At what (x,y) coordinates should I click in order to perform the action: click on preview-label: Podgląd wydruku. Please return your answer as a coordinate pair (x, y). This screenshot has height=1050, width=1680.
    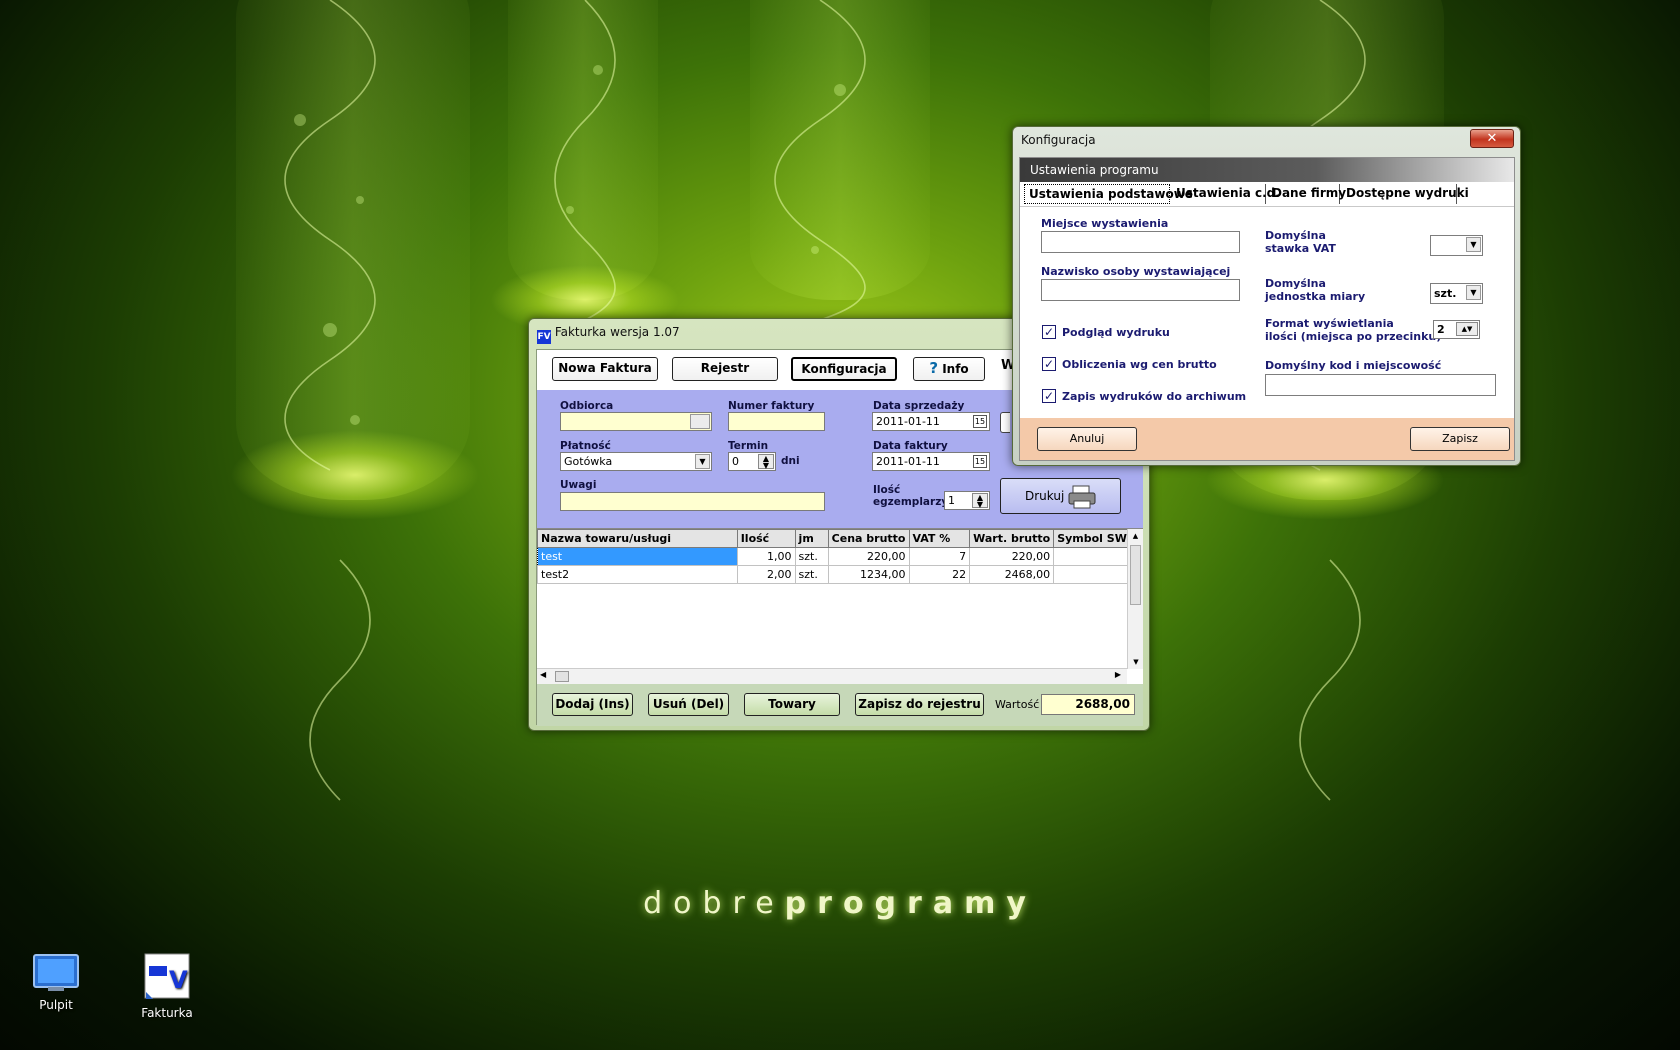
    Looking at the image, I should click on (1116, 332).